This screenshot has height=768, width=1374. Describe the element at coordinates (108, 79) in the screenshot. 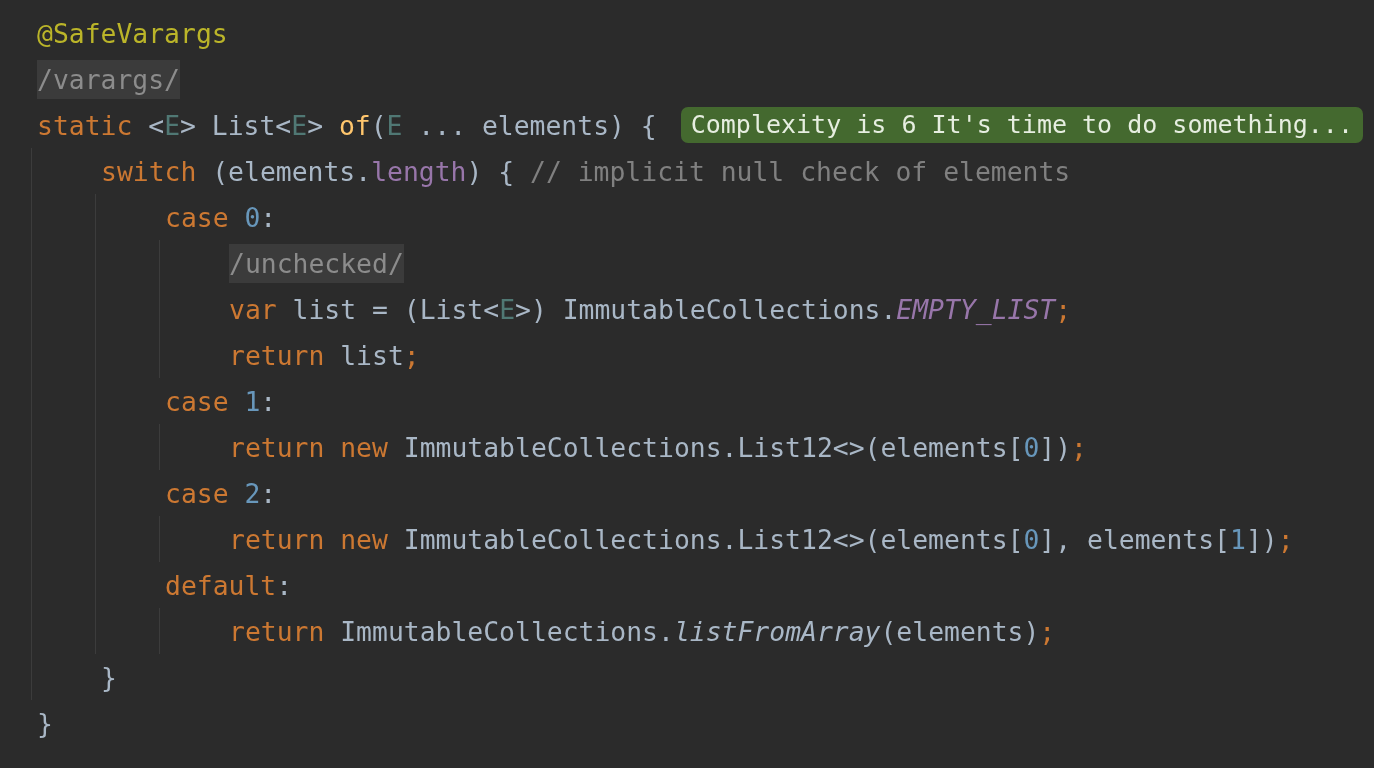

I see `folded-code: /varargs/` at that location.